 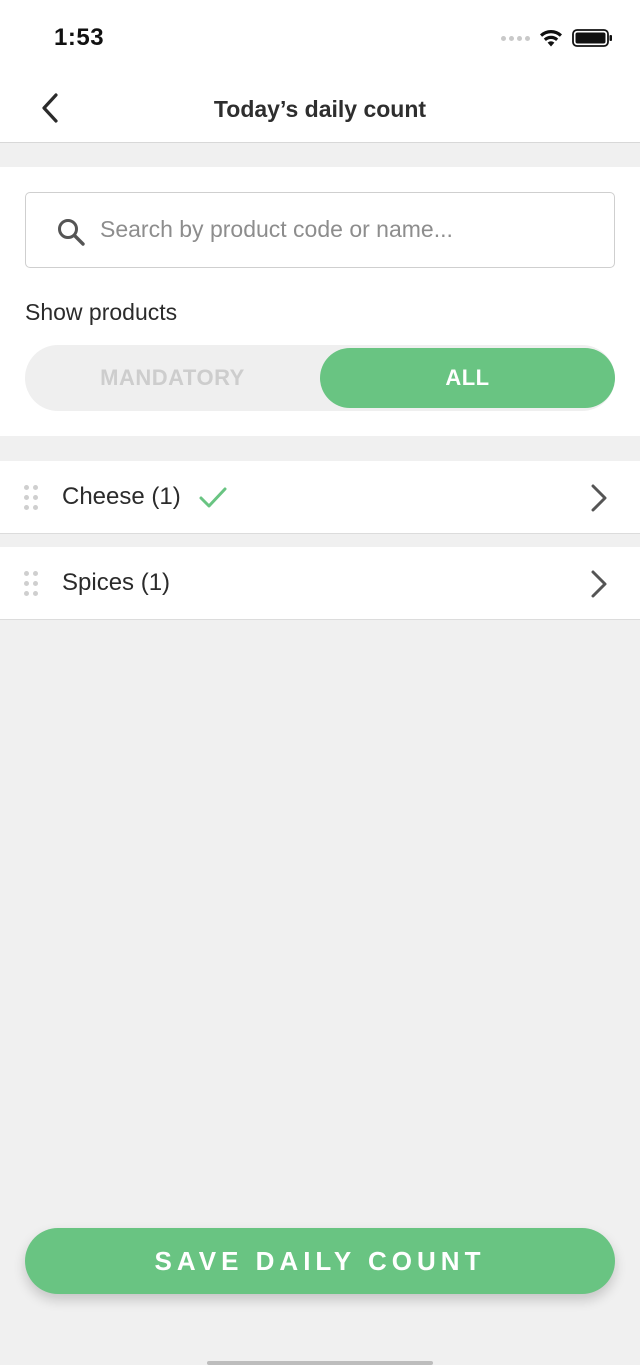 I want to click on check-icon, so click(x=213, y=497).